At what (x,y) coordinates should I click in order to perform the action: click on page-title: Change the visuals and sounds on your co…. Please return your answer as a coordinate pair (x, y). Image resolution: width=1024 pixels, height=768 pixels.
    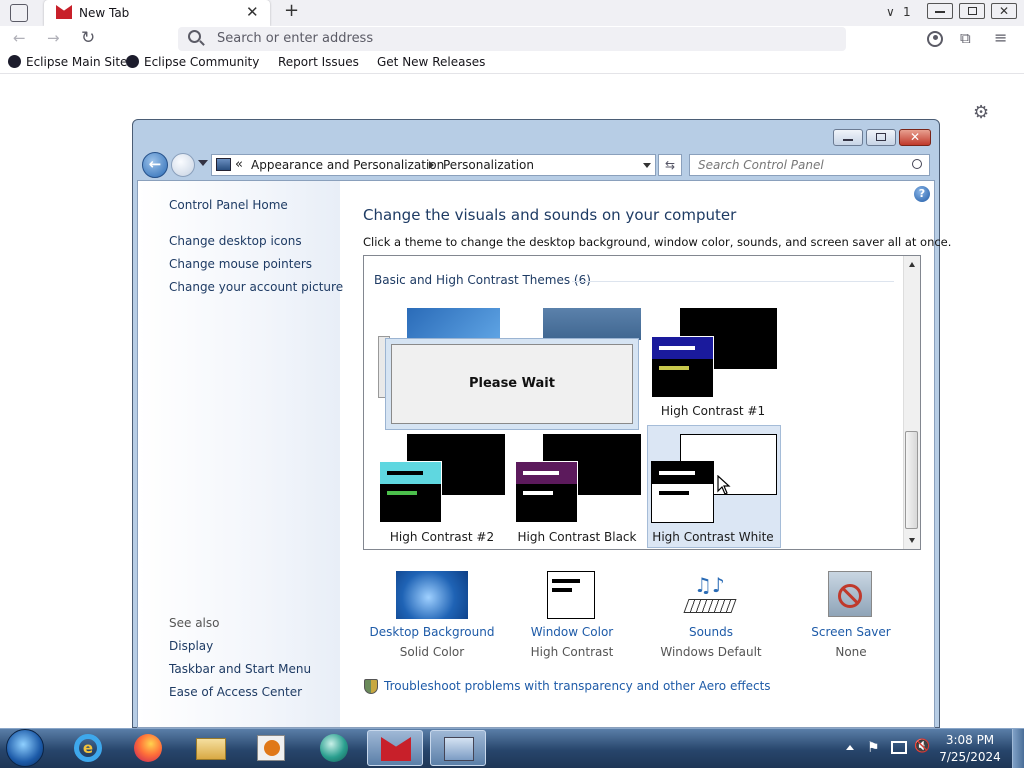
    Looking at the image, I should click on (550, 215).